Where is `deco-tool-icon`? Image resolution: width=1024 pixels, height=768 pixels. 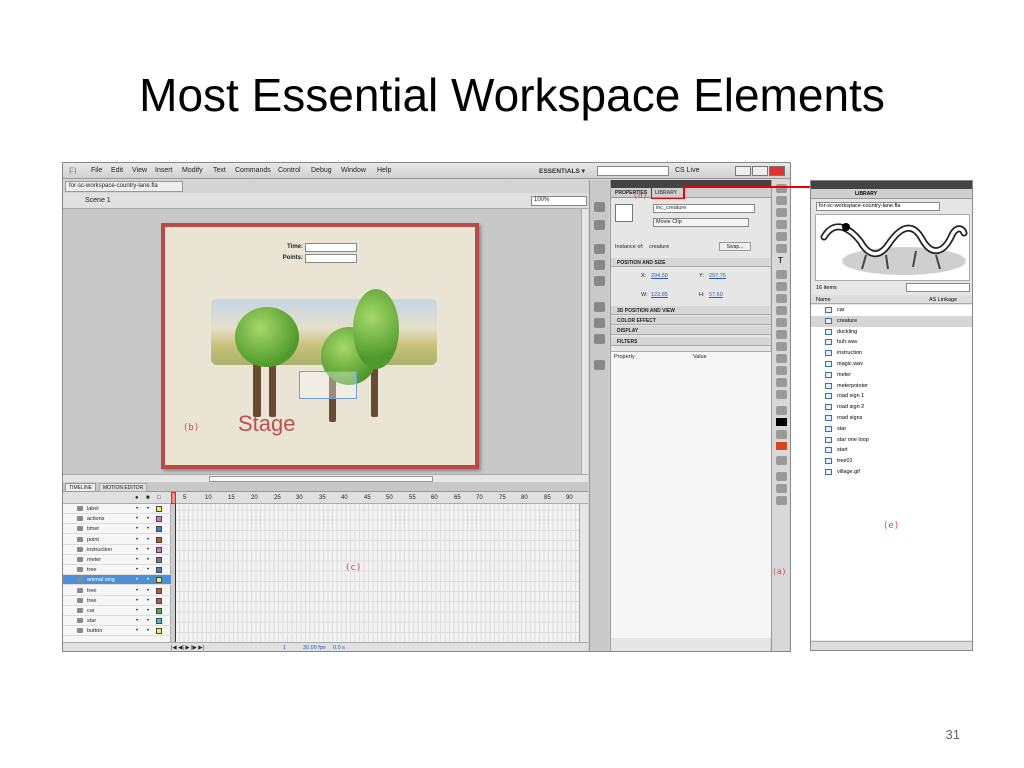
deco-tool-icon is located at coordinates (781, 322).